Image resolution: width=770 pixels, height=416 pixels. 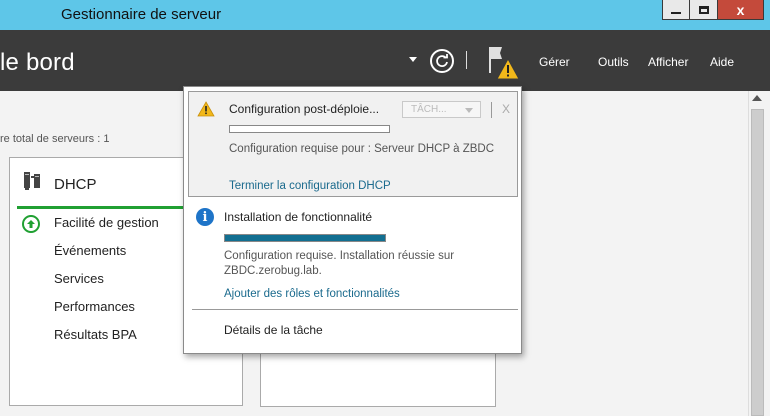 What do you see at coordinates (312, 294) in the screenshot?
I see `add-roles-features-link: Ajouter des rôles et fonctionnalités` at bounding box center [312, 294].